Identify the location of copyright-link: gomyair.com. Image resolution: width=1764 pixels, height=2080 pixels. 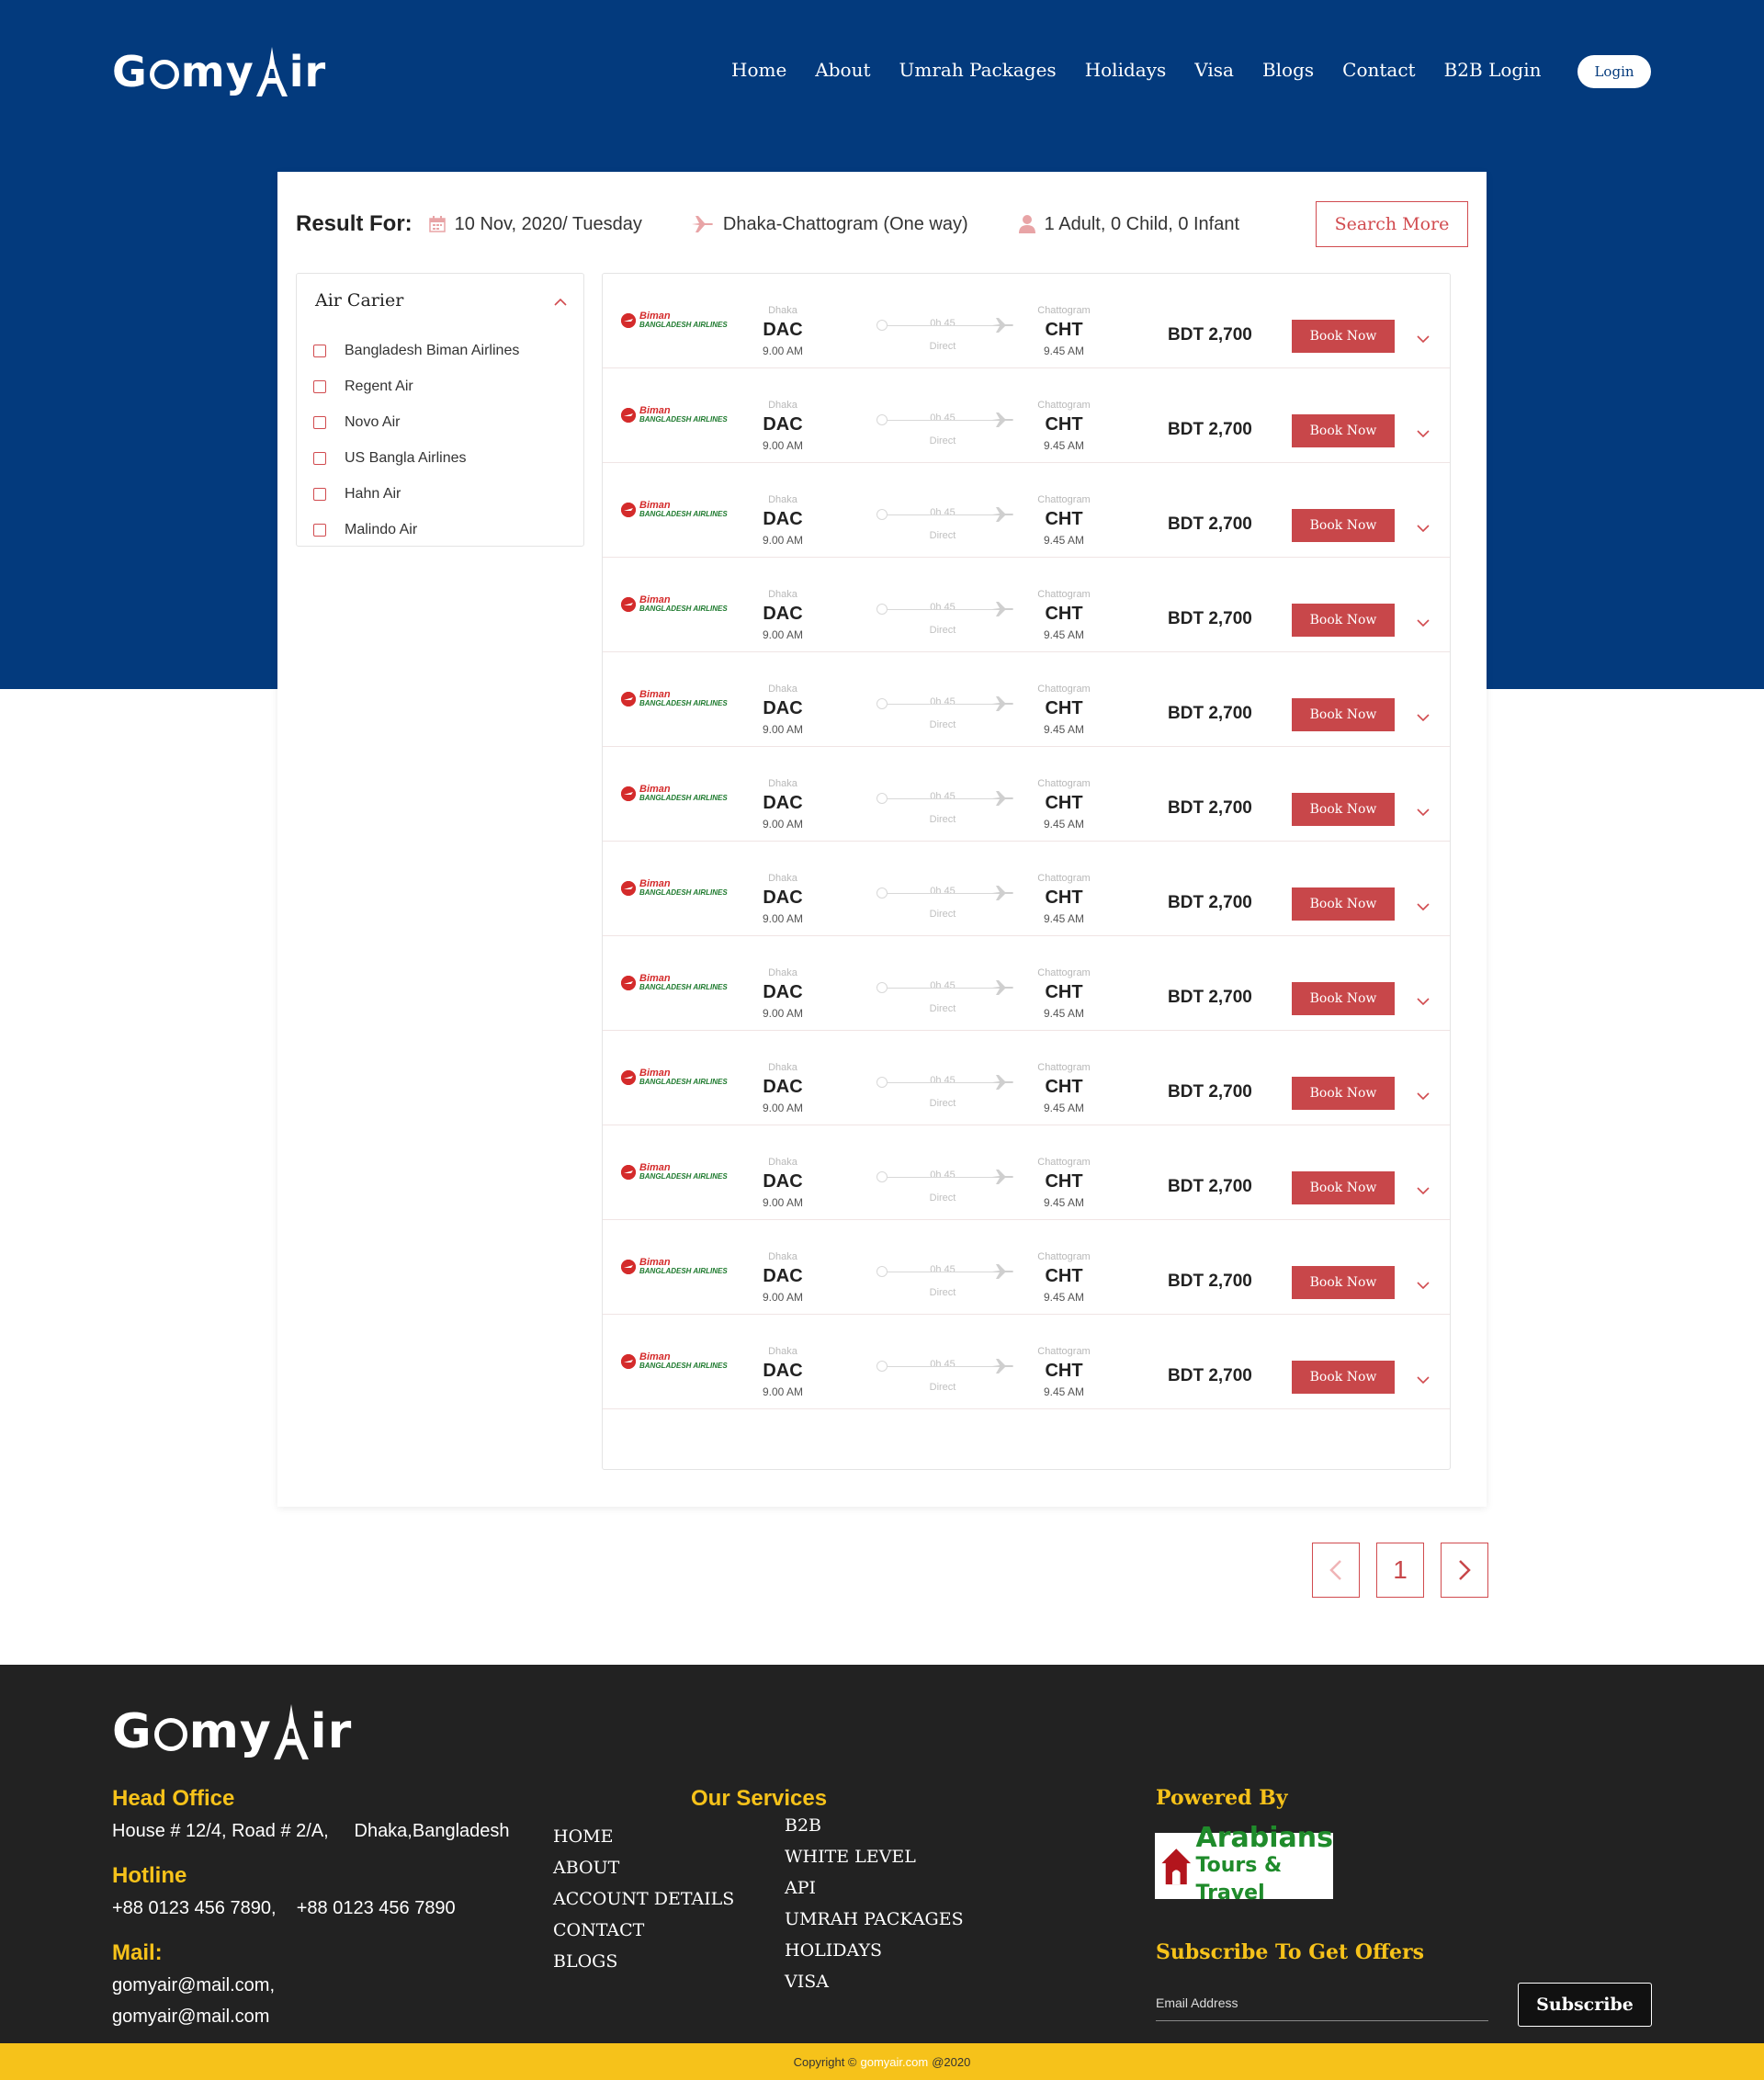
(895, 2062).